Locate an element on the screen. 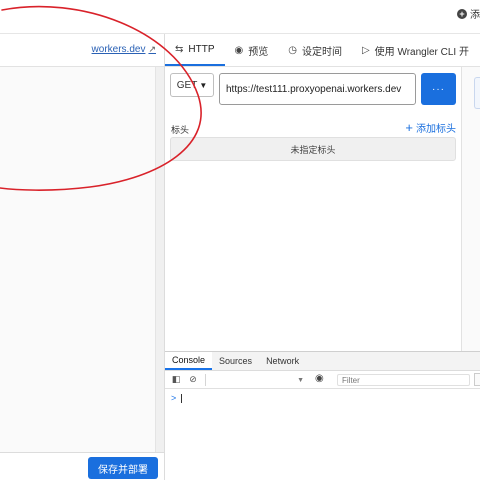 Image resolution: width=480 pixels, height=480 pixels. tab-schedule-label: 设定时间 is located at coordinates (321, 52).